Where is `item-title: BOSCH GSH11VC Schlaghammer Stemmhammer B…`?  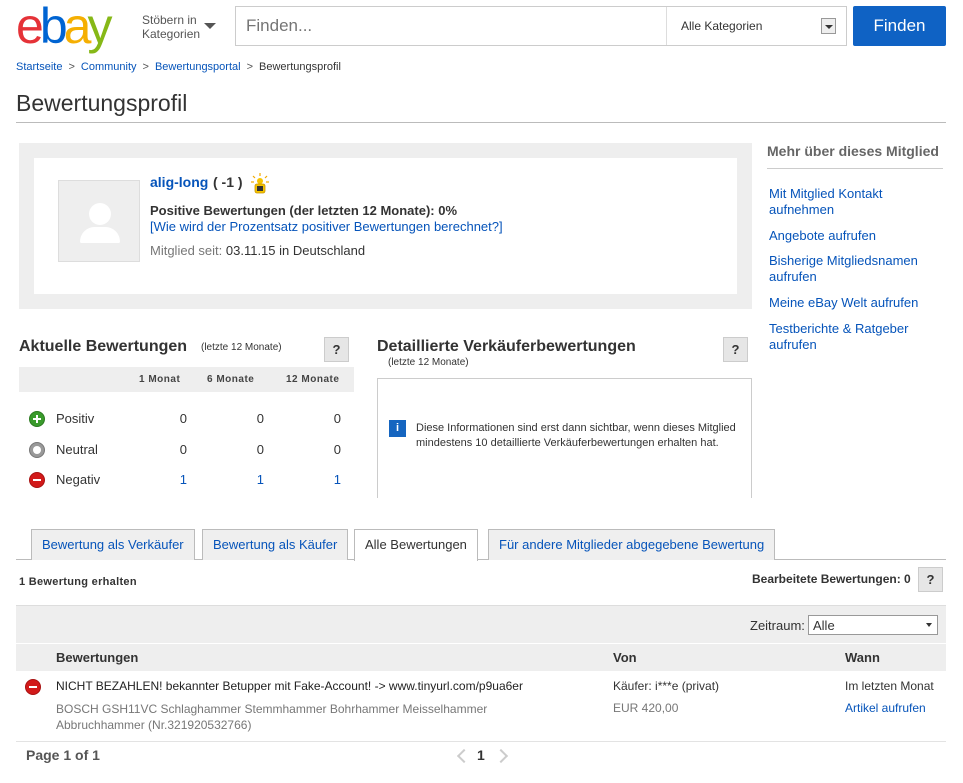 item-title: BOSCH GSH11VC Schlaghammer Stemmhammer B… is located at coordinates (272, 717).